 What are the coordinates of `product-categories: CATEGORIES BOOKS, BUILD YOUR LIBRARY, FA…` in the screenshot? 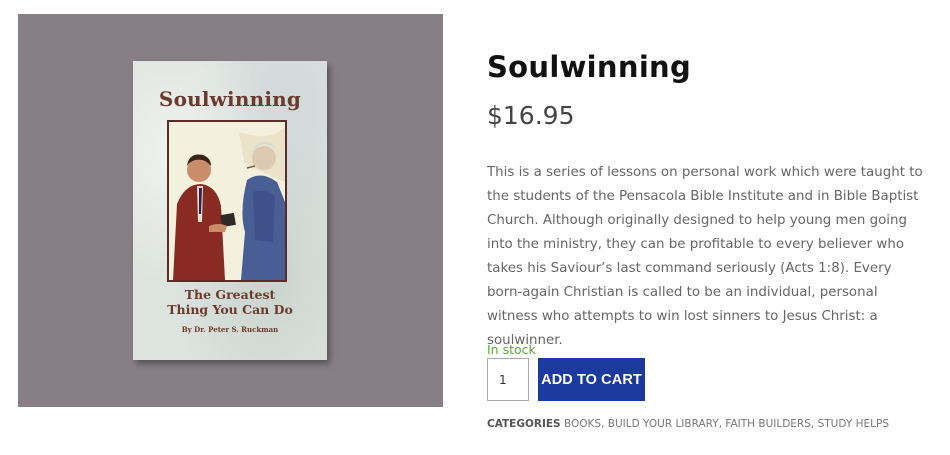 It's located at (688, 424).